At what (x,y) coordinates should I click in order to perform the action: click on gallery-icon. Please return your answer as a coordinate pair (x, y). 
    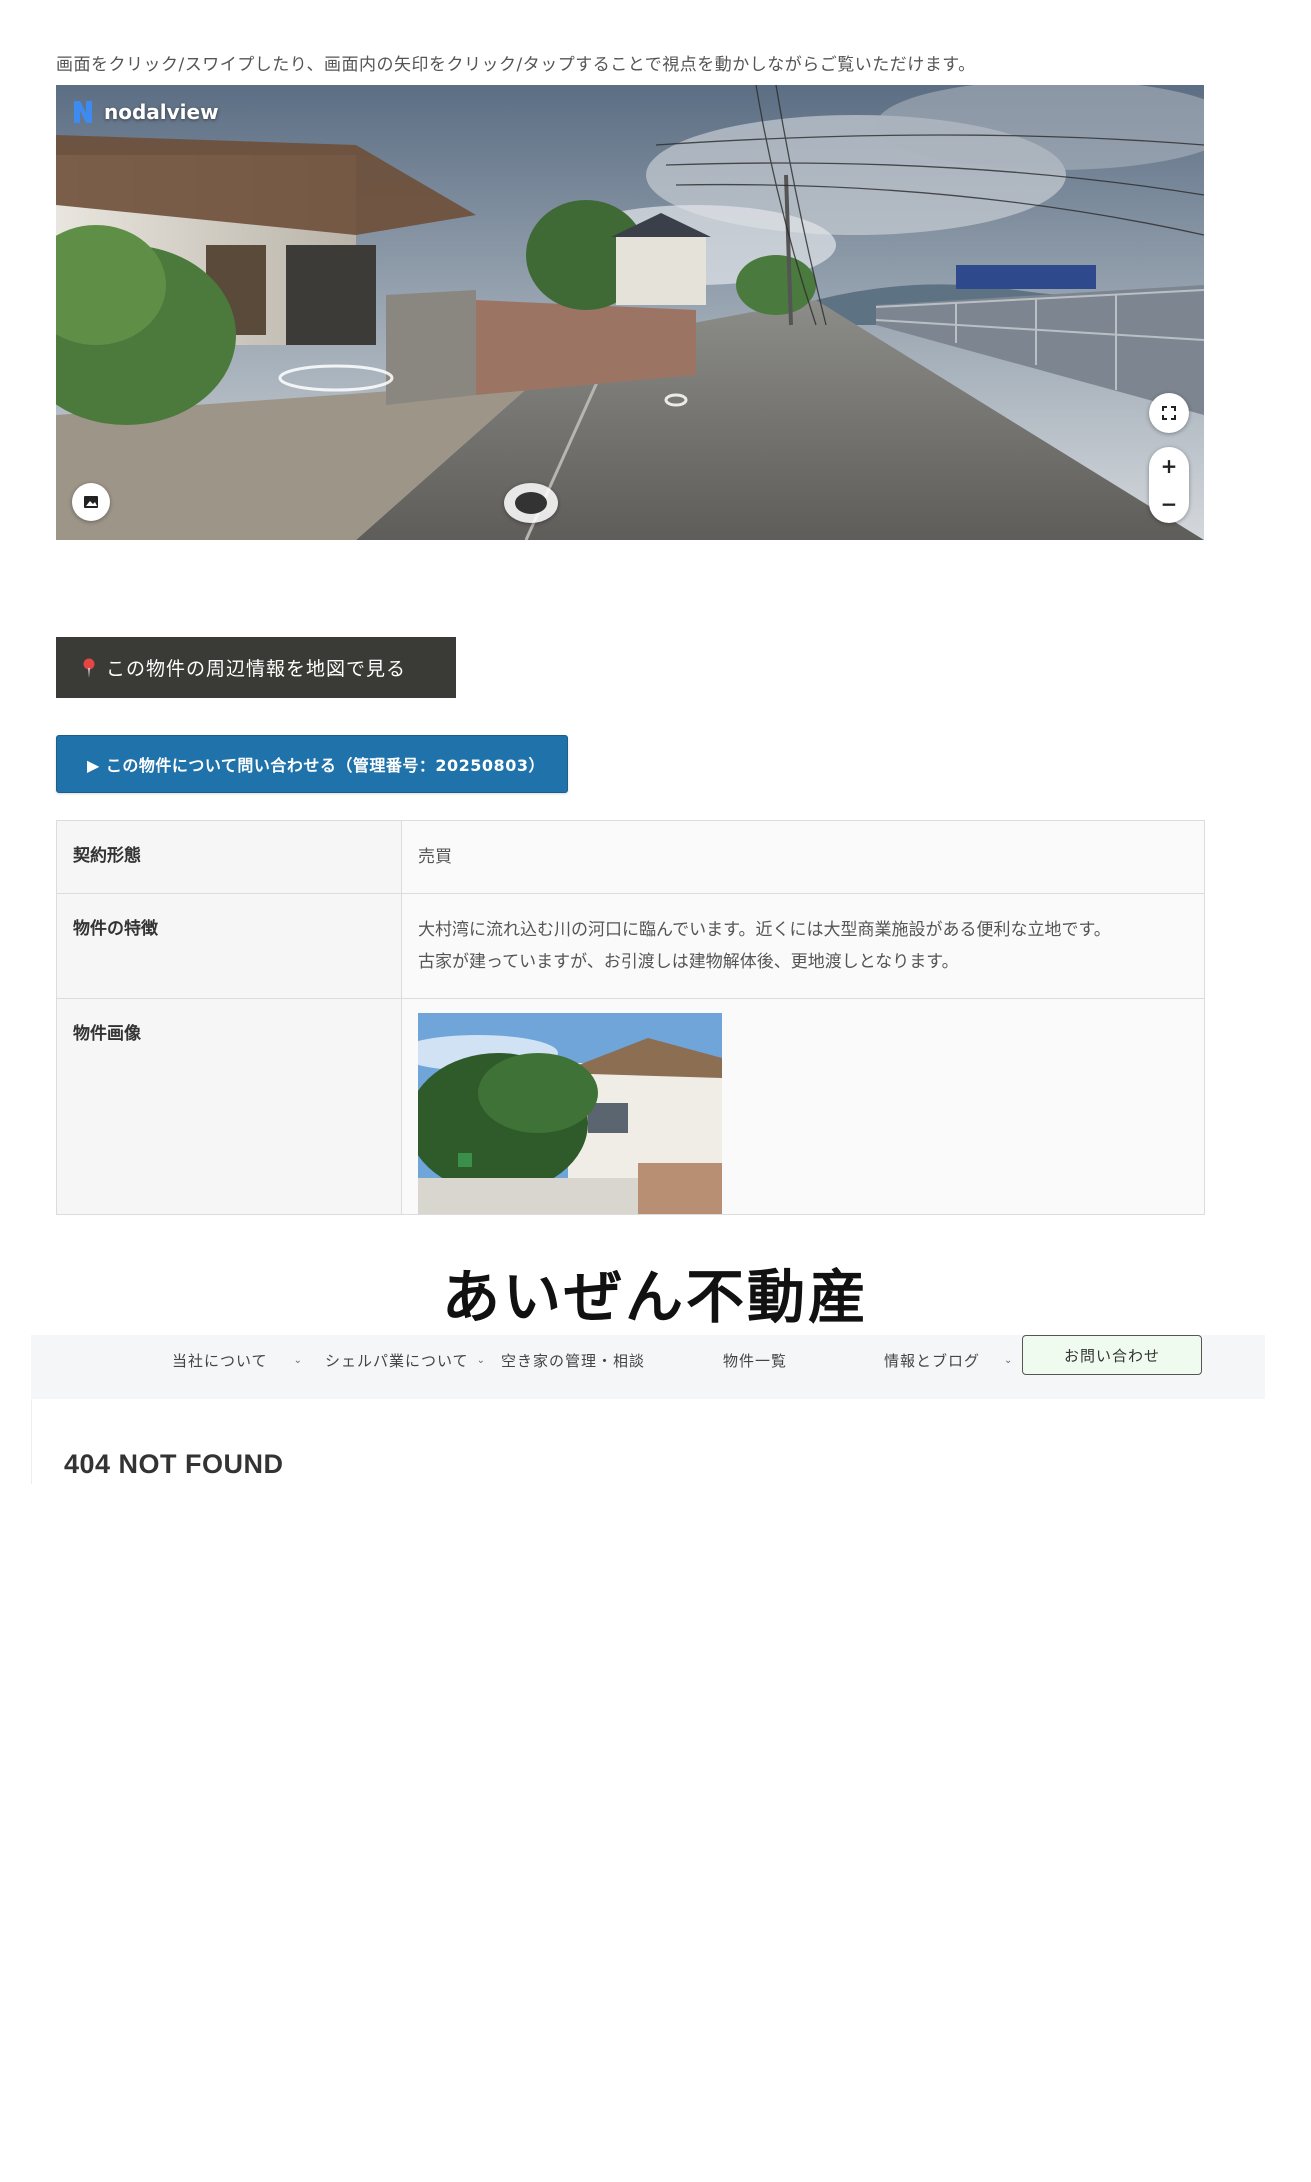
    Looking at the image, I should click on (91, 502).